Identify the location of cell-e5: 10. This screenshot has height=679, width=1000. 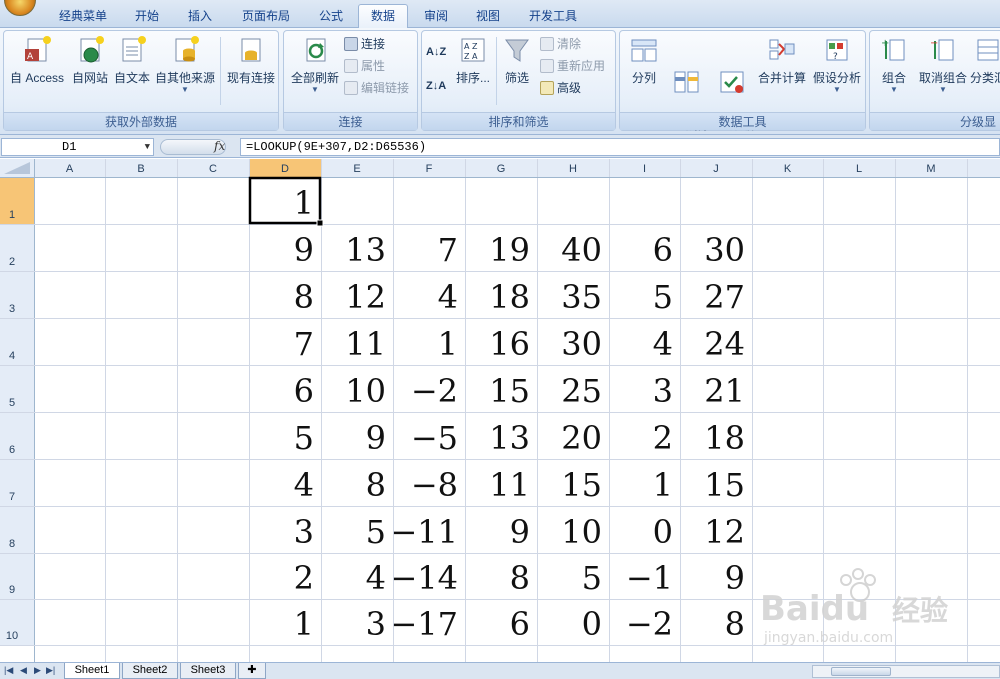
(365, 391).